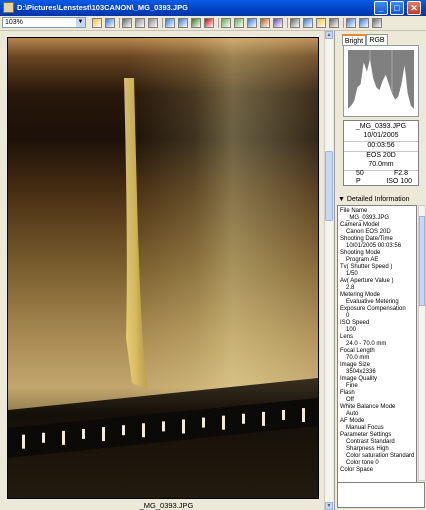 This screenshot has height=510, width=426. Describe the element at coordinates (8, 7) in the screenshot. I see `app-icon` at that location.